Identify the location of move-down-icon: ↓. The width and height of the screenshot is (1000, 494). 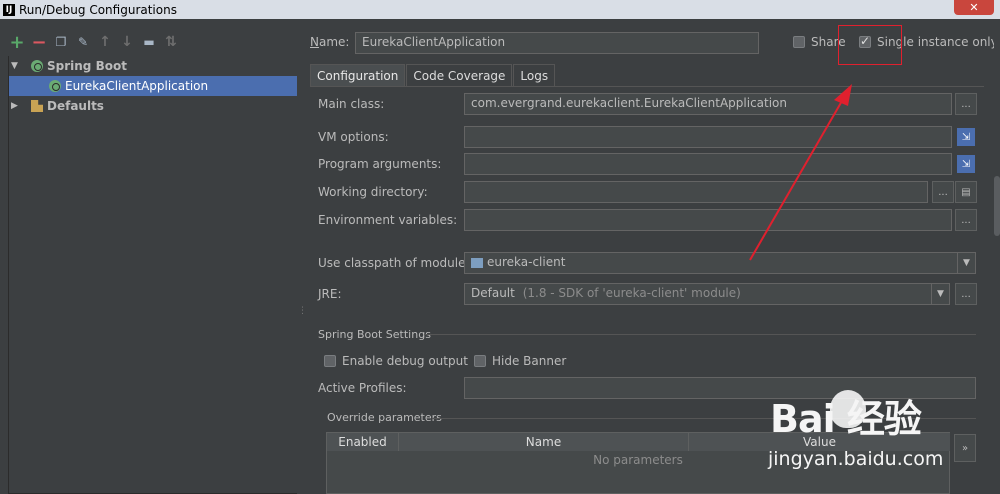
(127, 42).